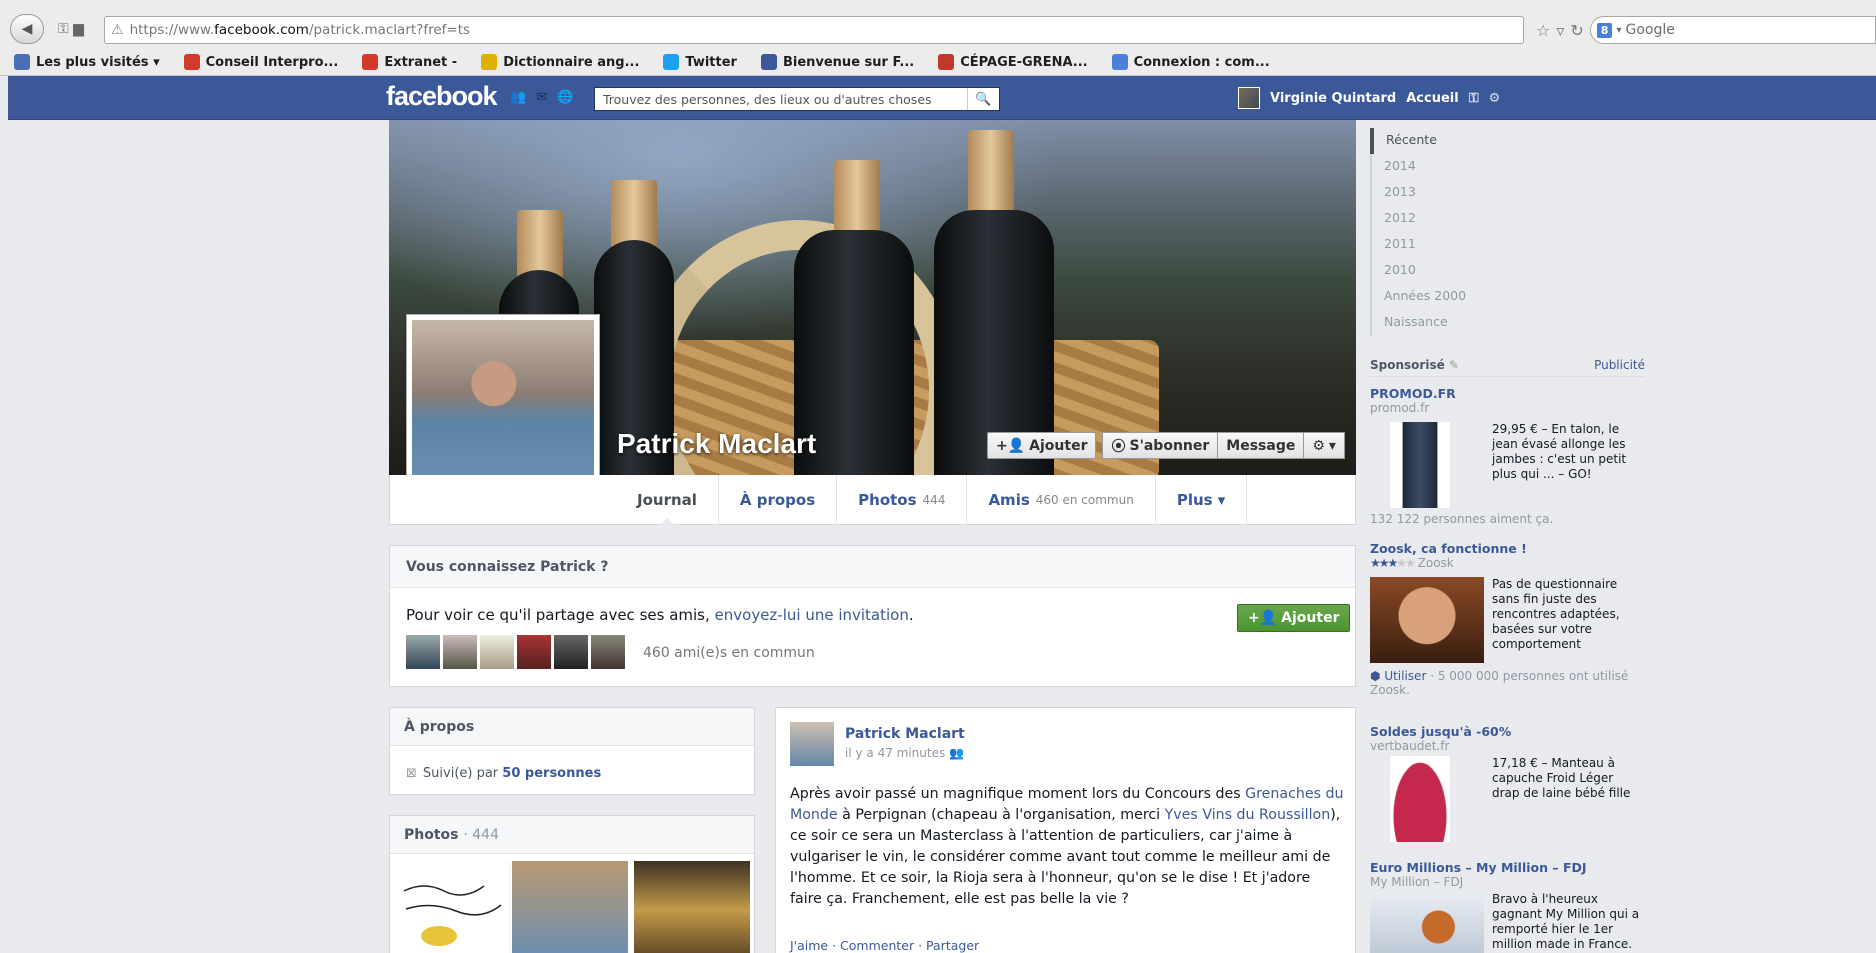  I want to click on gear-icon: ⚙, so click(1318, 445).